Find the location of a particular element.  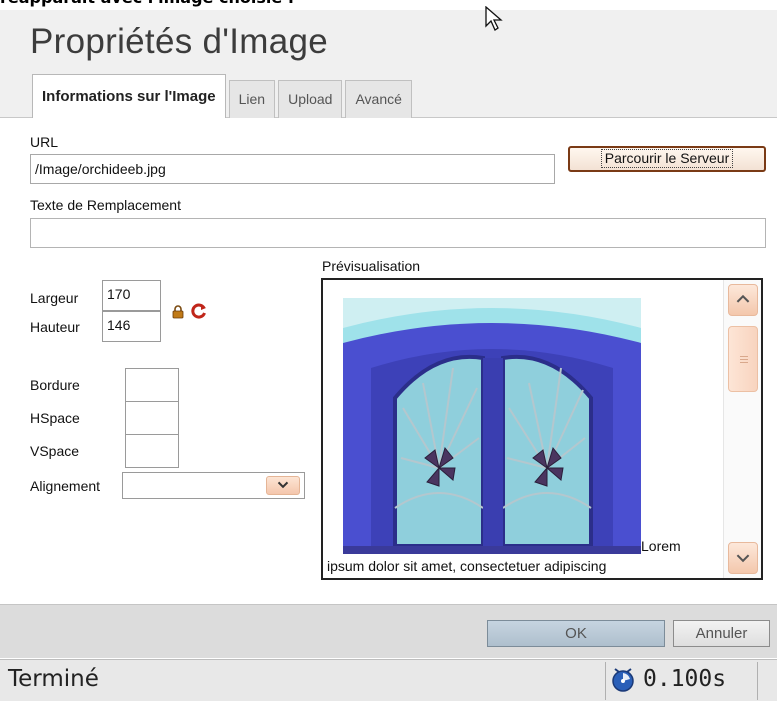

dialog-footer: OK Annuler is located at coordinates (388, 631).